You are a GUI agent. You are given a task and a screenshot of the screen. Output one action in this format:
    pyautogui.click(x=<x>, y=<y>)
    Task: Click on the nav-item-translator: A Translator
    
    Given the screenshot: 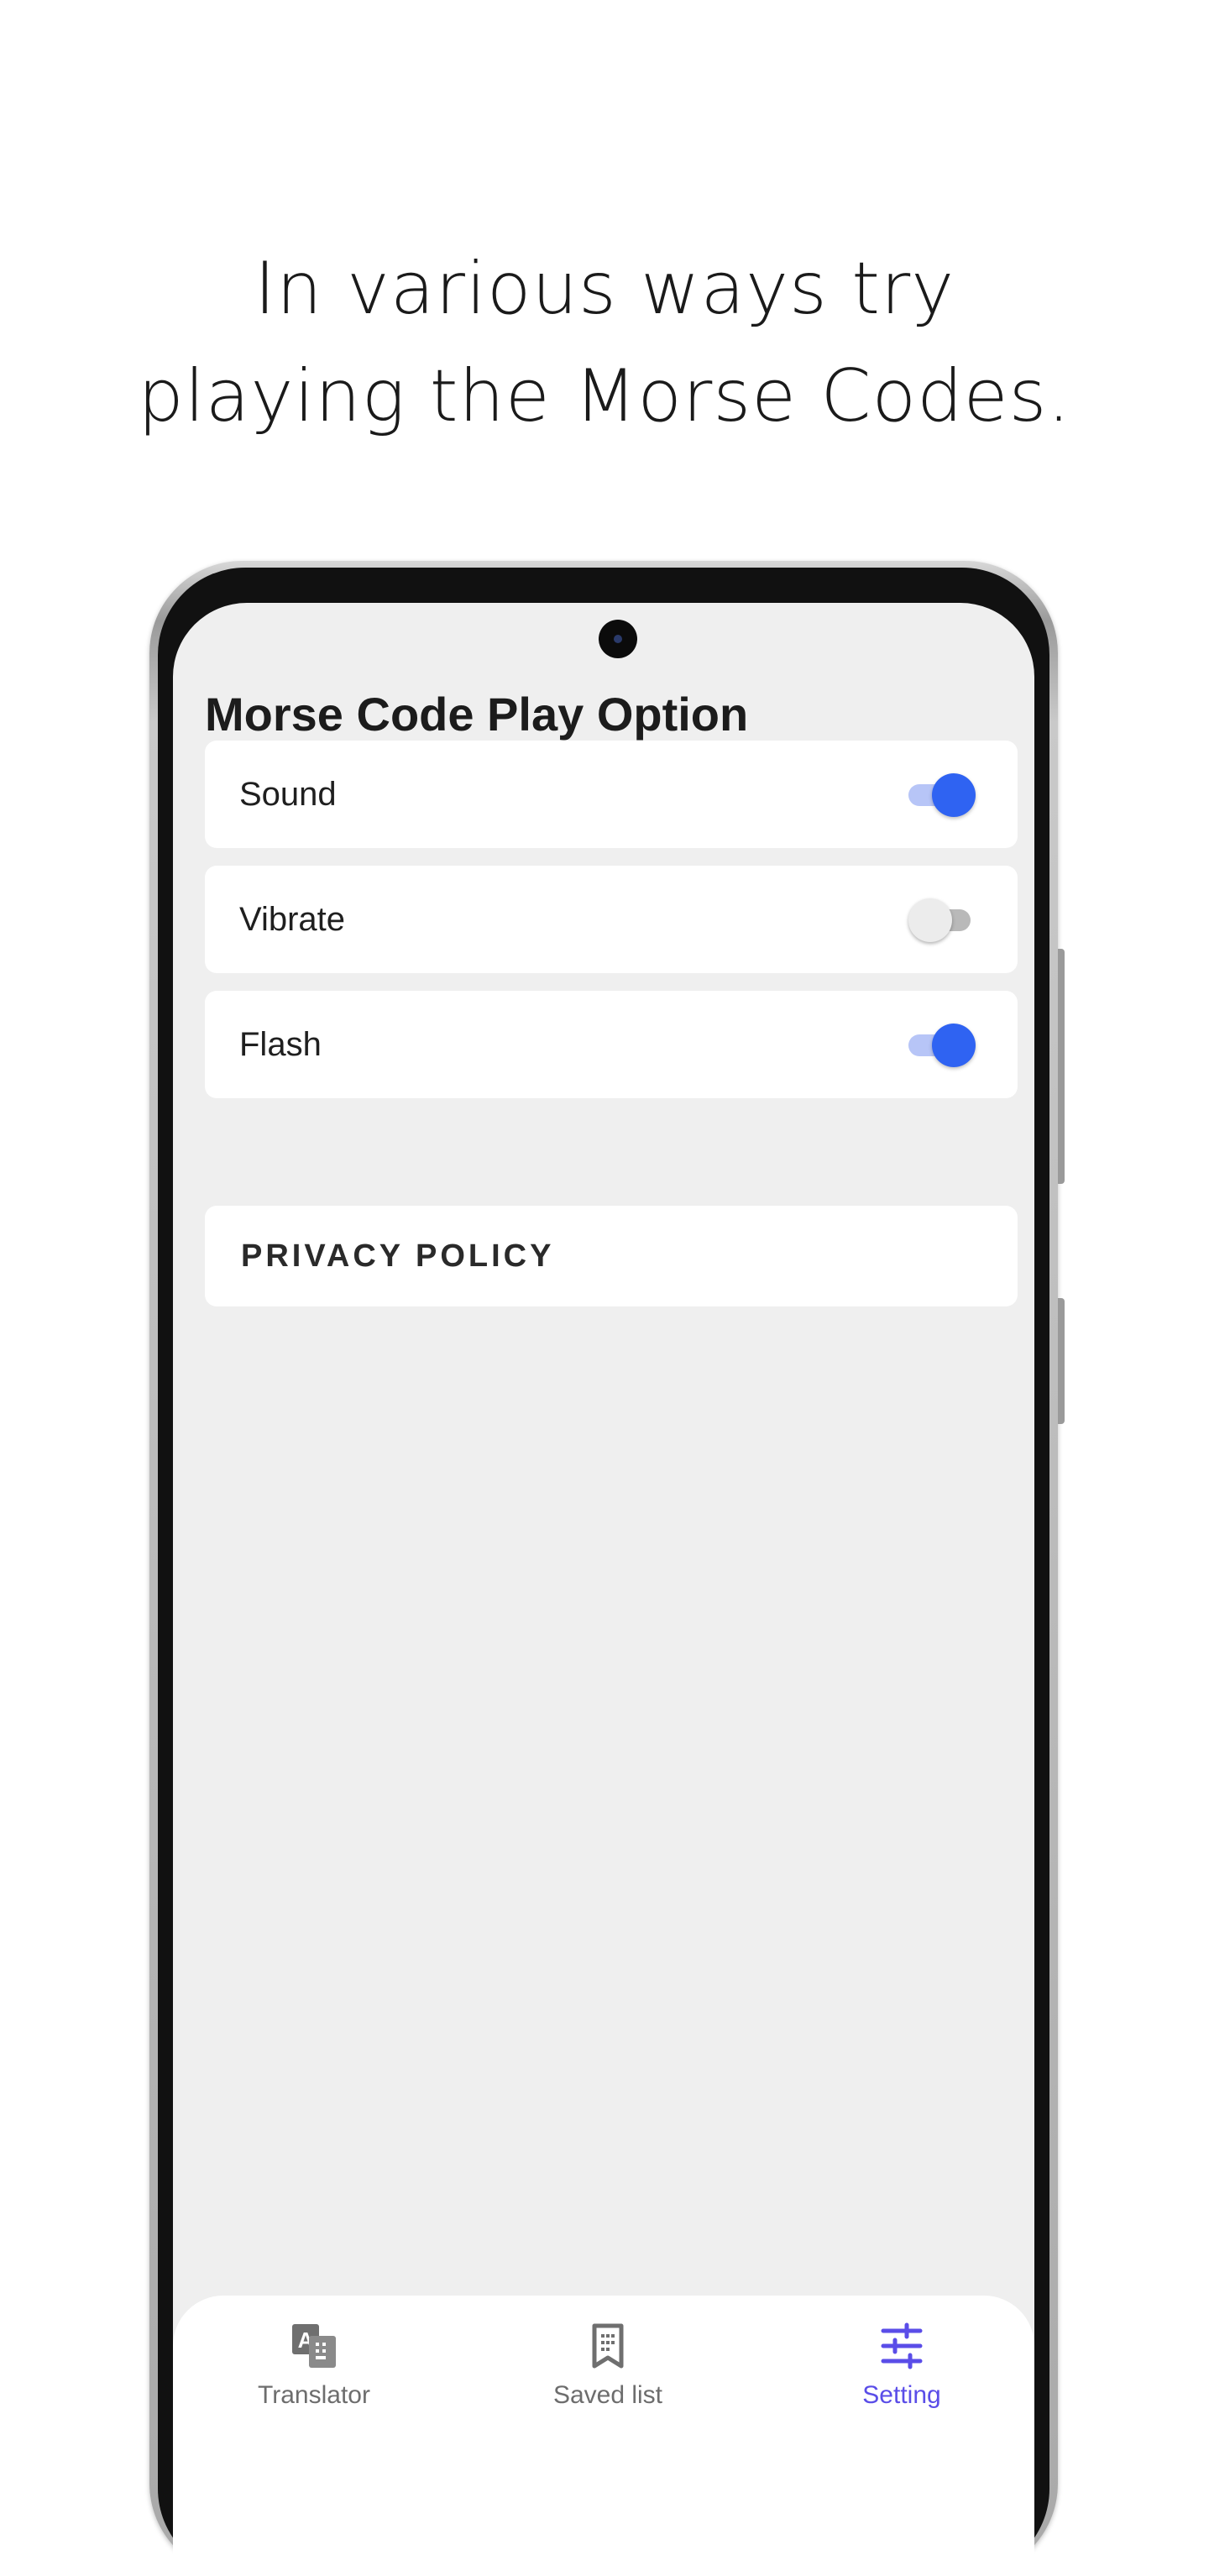 What is the action you would take?
    pyautogui.click(x=314, y=2365)
    